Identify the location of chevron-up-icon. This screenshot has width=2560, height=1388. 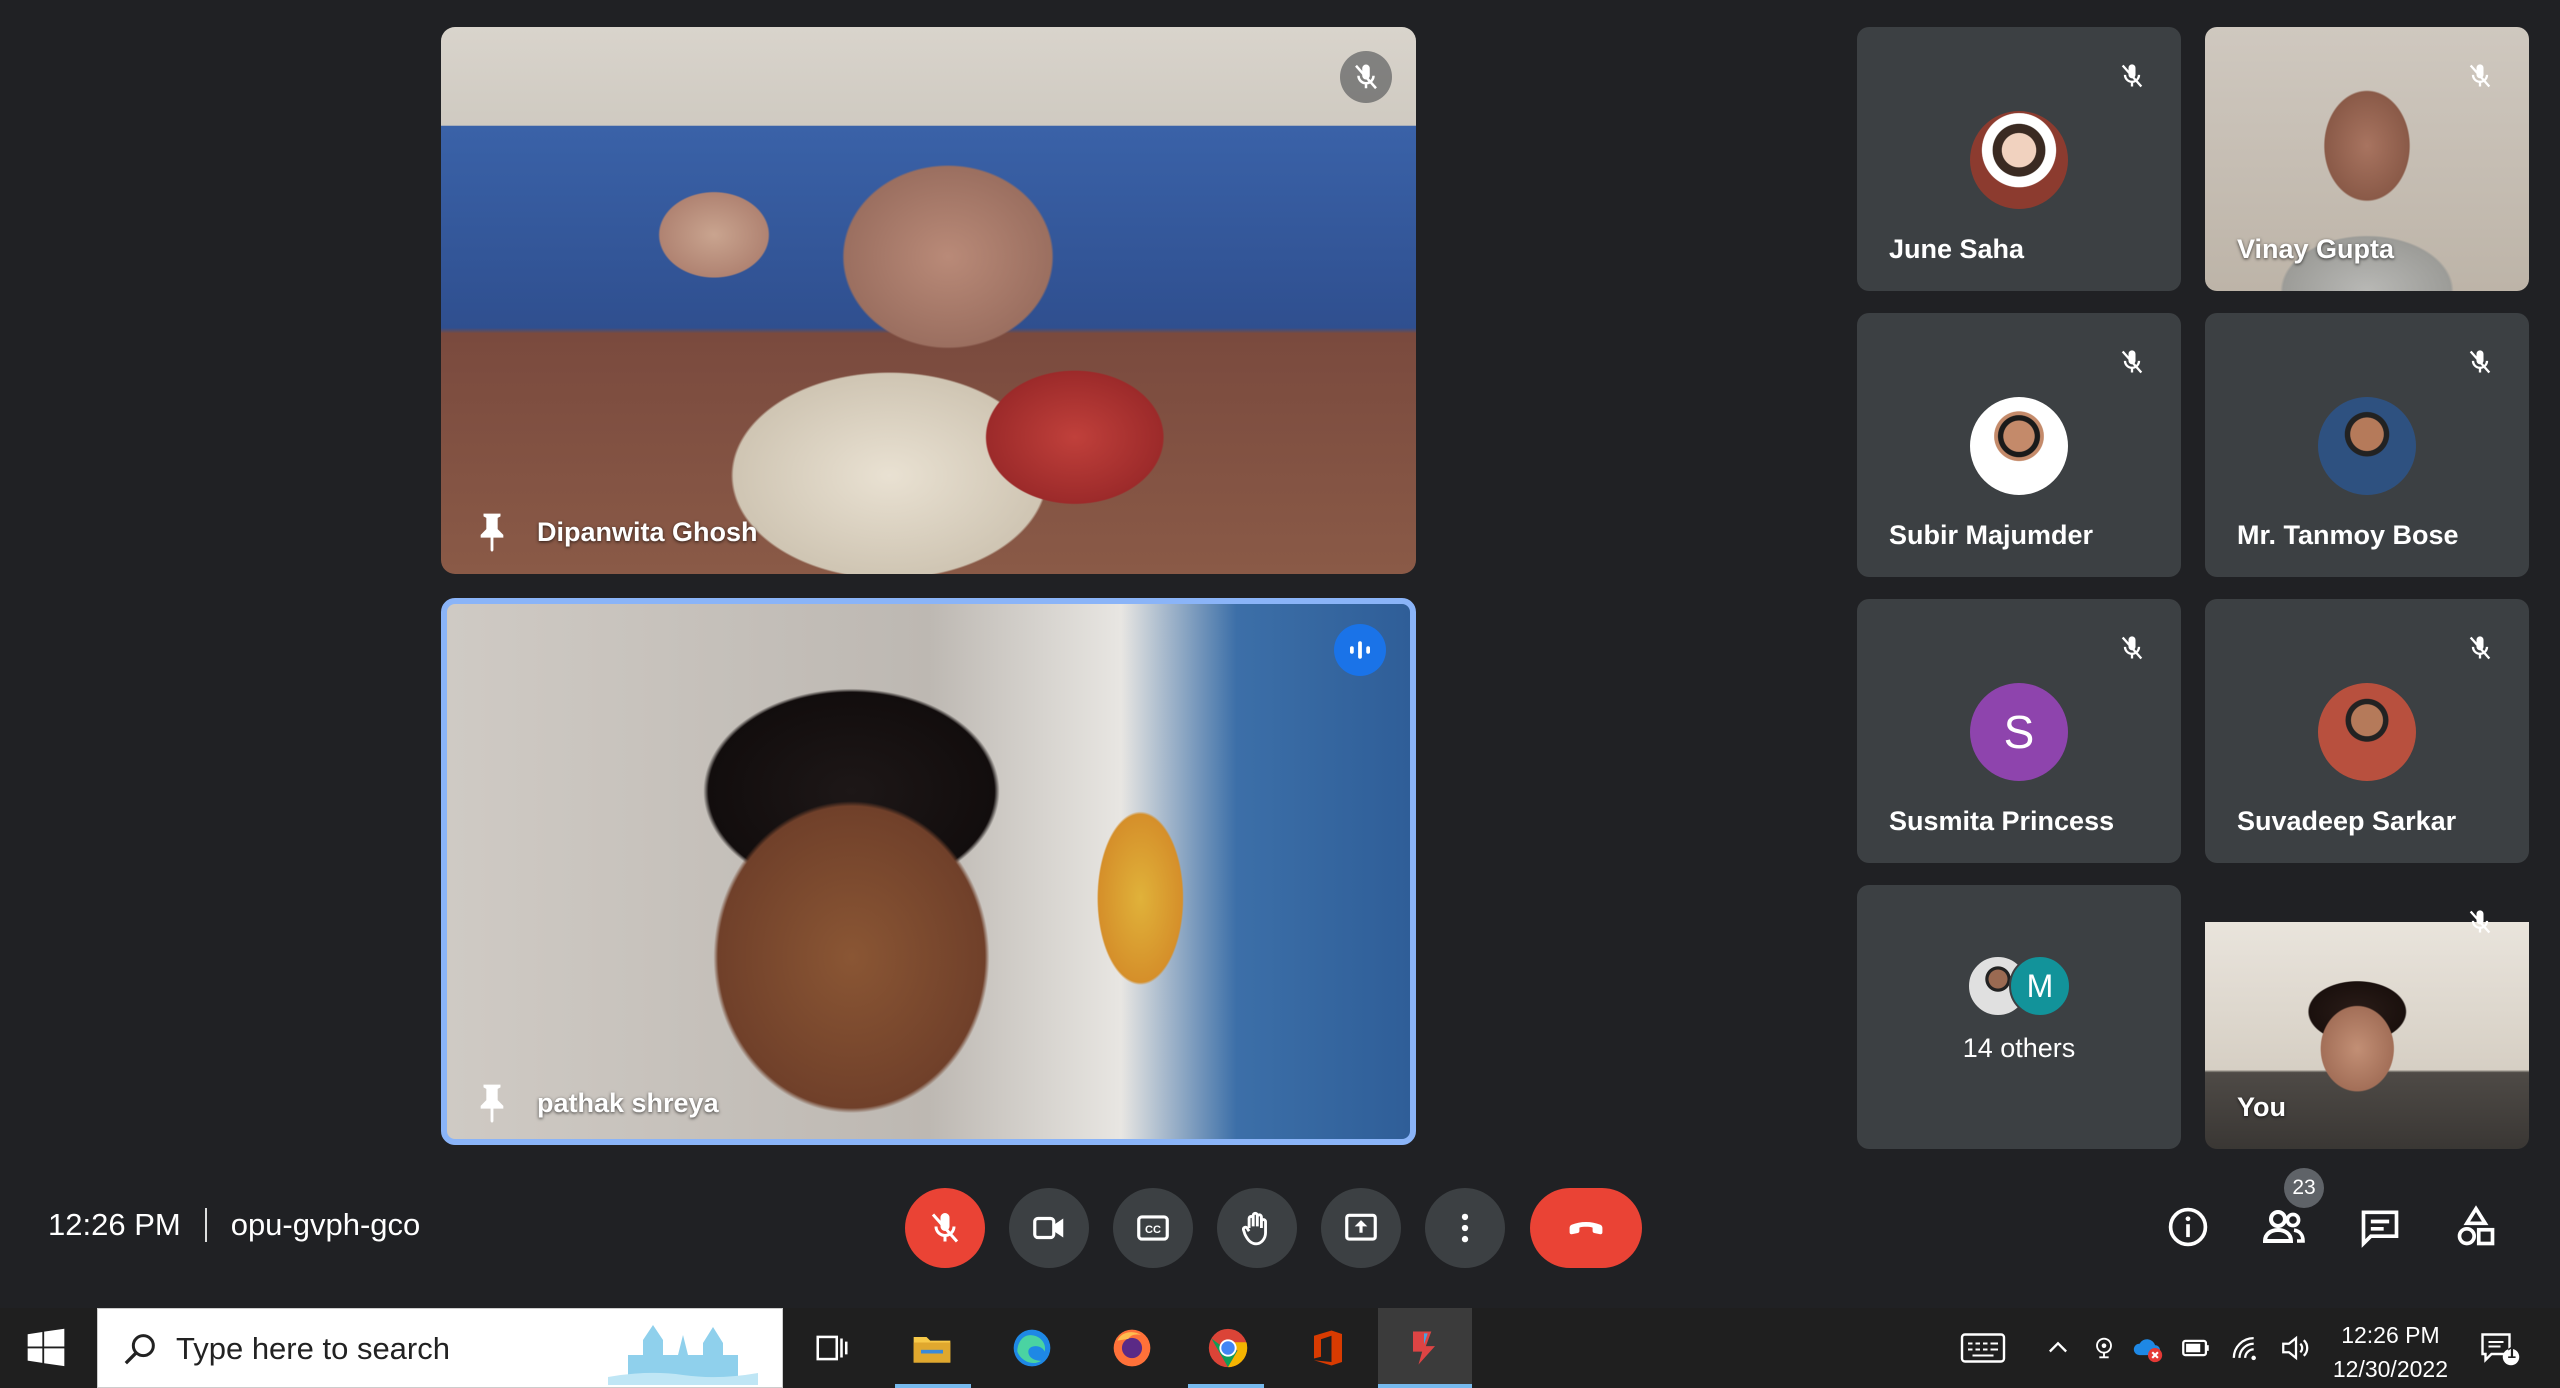
(2058, 1348).